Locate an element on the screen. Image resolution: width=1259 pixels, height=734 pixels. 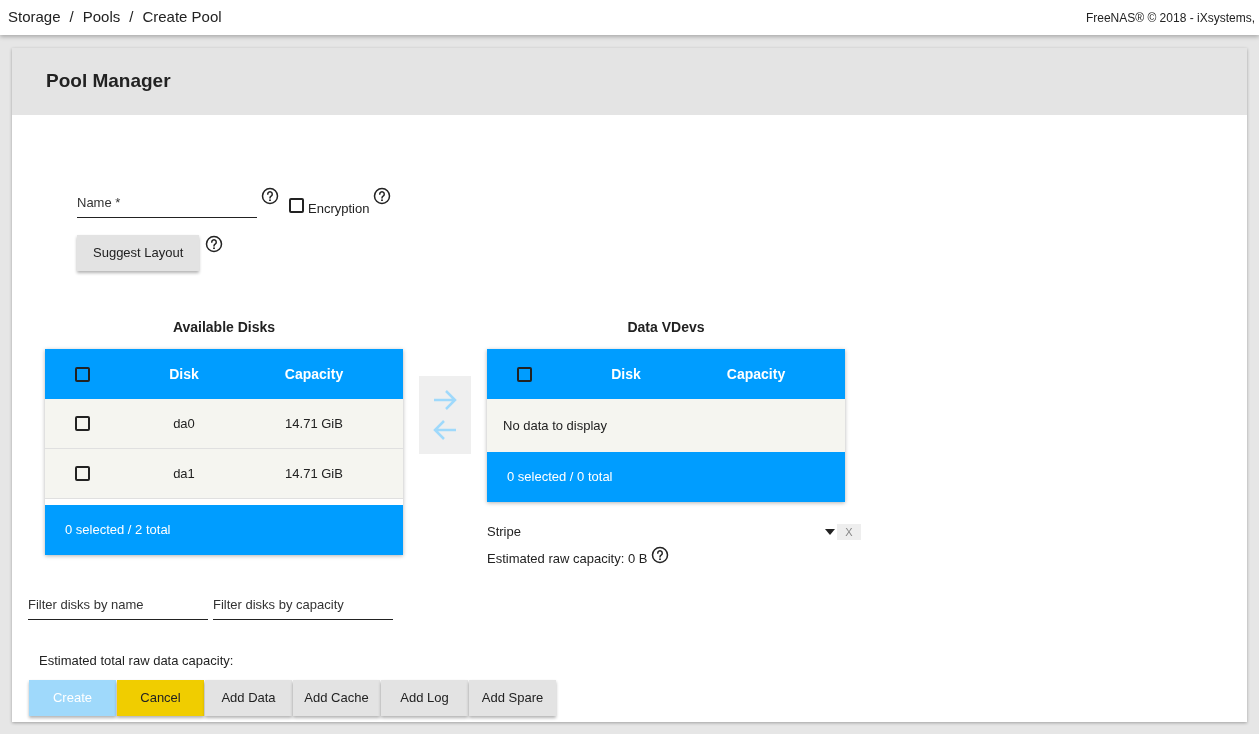
table-footer: 0 selected / 2 total is located at coordinates (224, 530).